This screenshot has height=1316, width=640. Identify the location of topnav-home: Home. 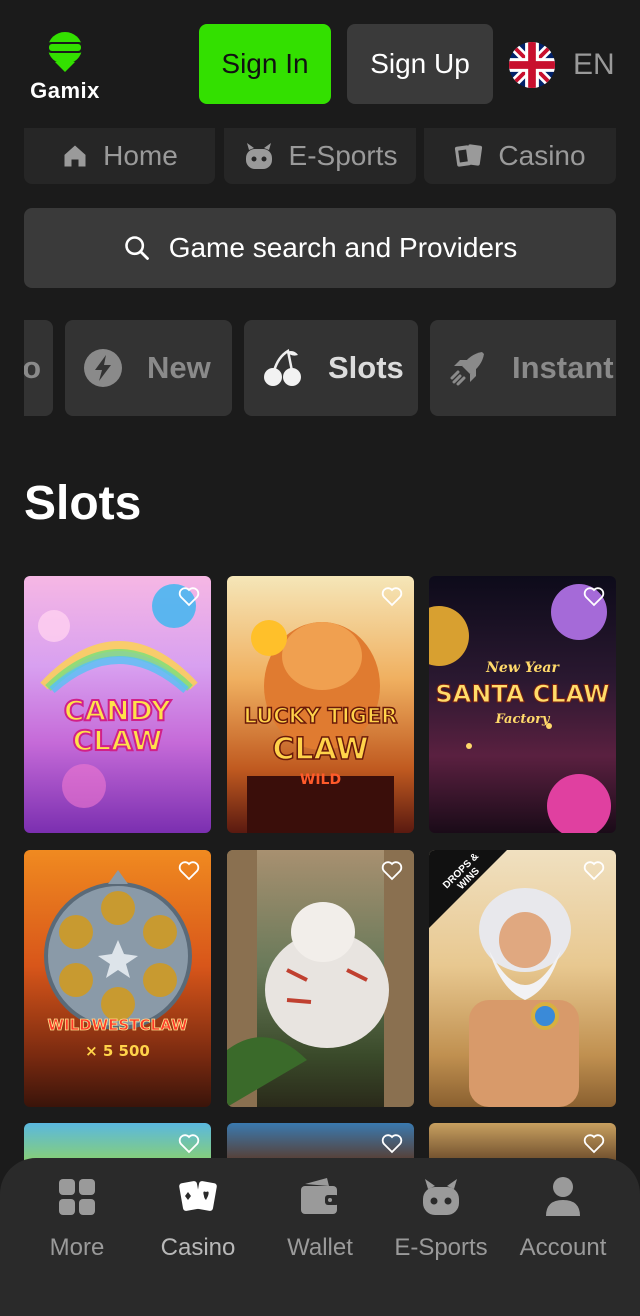
(119, 156).